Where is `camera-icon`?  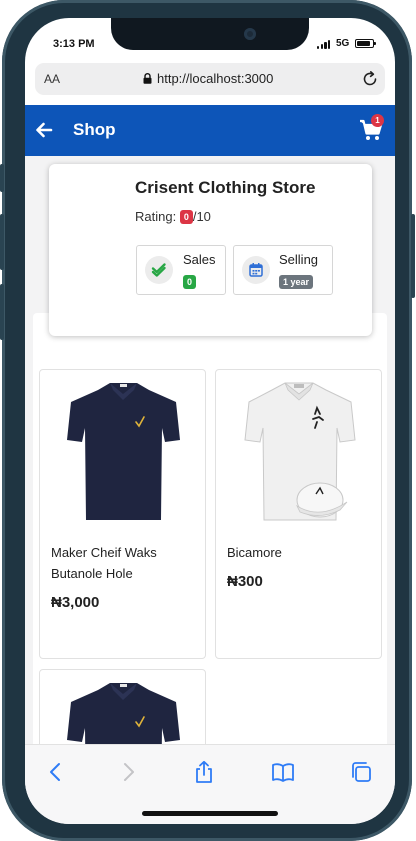 camera-icon is located at coordinates (250, 34).